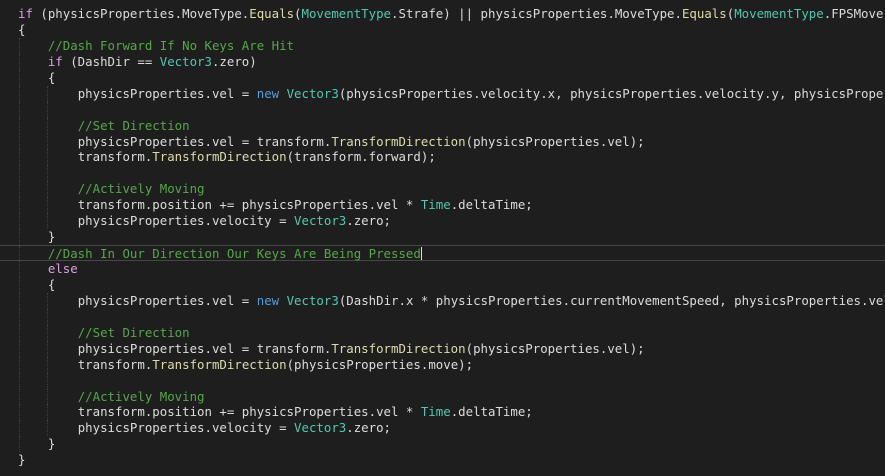 The width and height of the screenshot is (885, 476). What do you see at coordinates (442, 45) in the screenshot?
I see `code-line: //Dash Forward If No Keys Are Hit` at bounding box center [442, 45].